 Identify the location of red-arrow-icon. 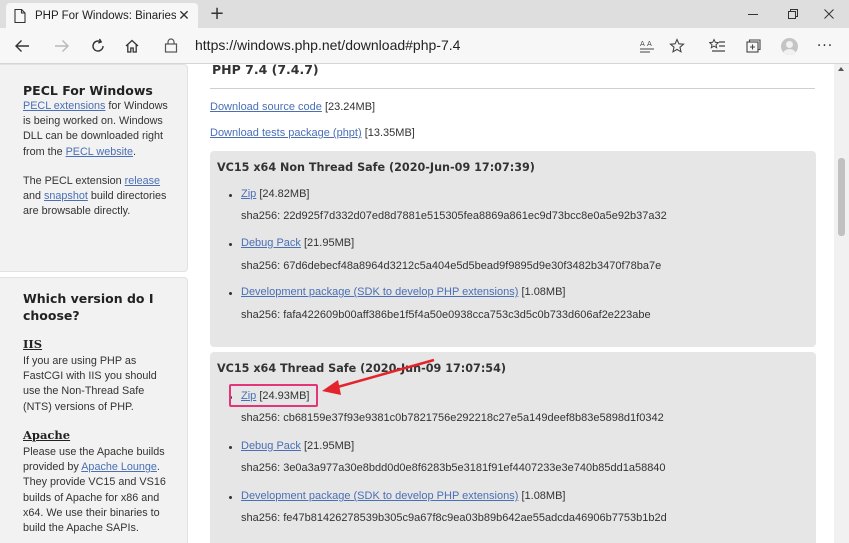
(378, 376).